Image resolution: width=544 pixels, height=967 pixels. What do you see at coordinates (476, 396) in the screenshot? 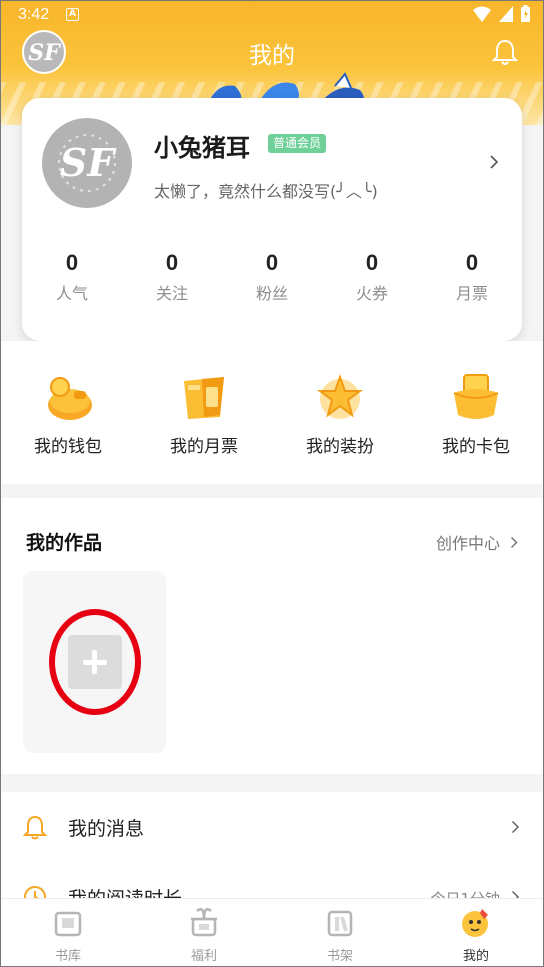
I see `card-pack-icon` at bounding box center [476, 396].